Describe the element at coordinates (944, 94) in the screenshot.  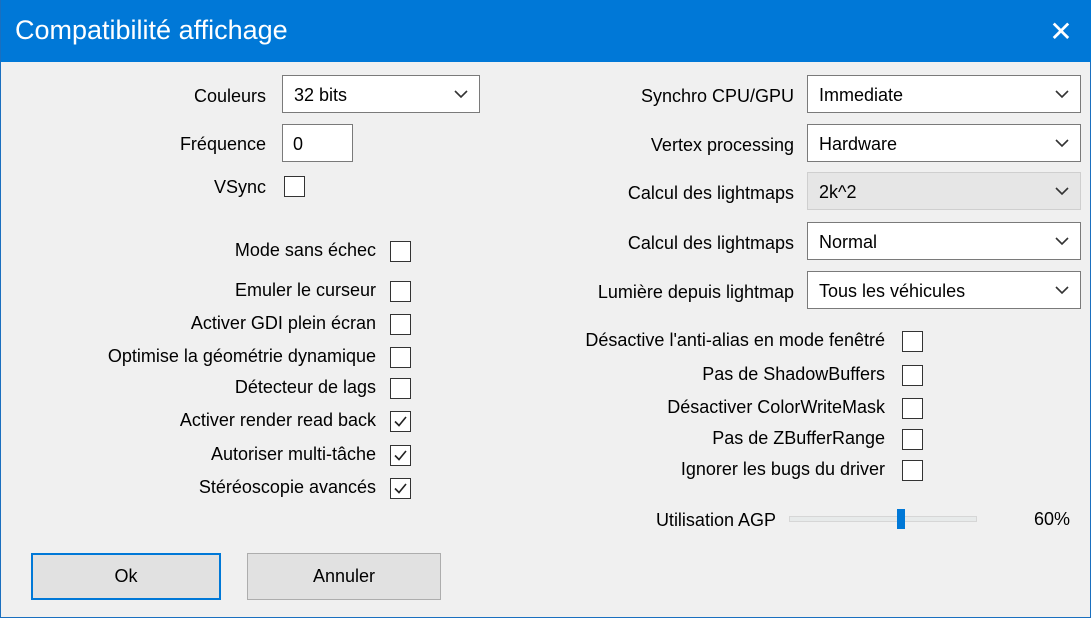
I see `right-select: Immediate` at that location.